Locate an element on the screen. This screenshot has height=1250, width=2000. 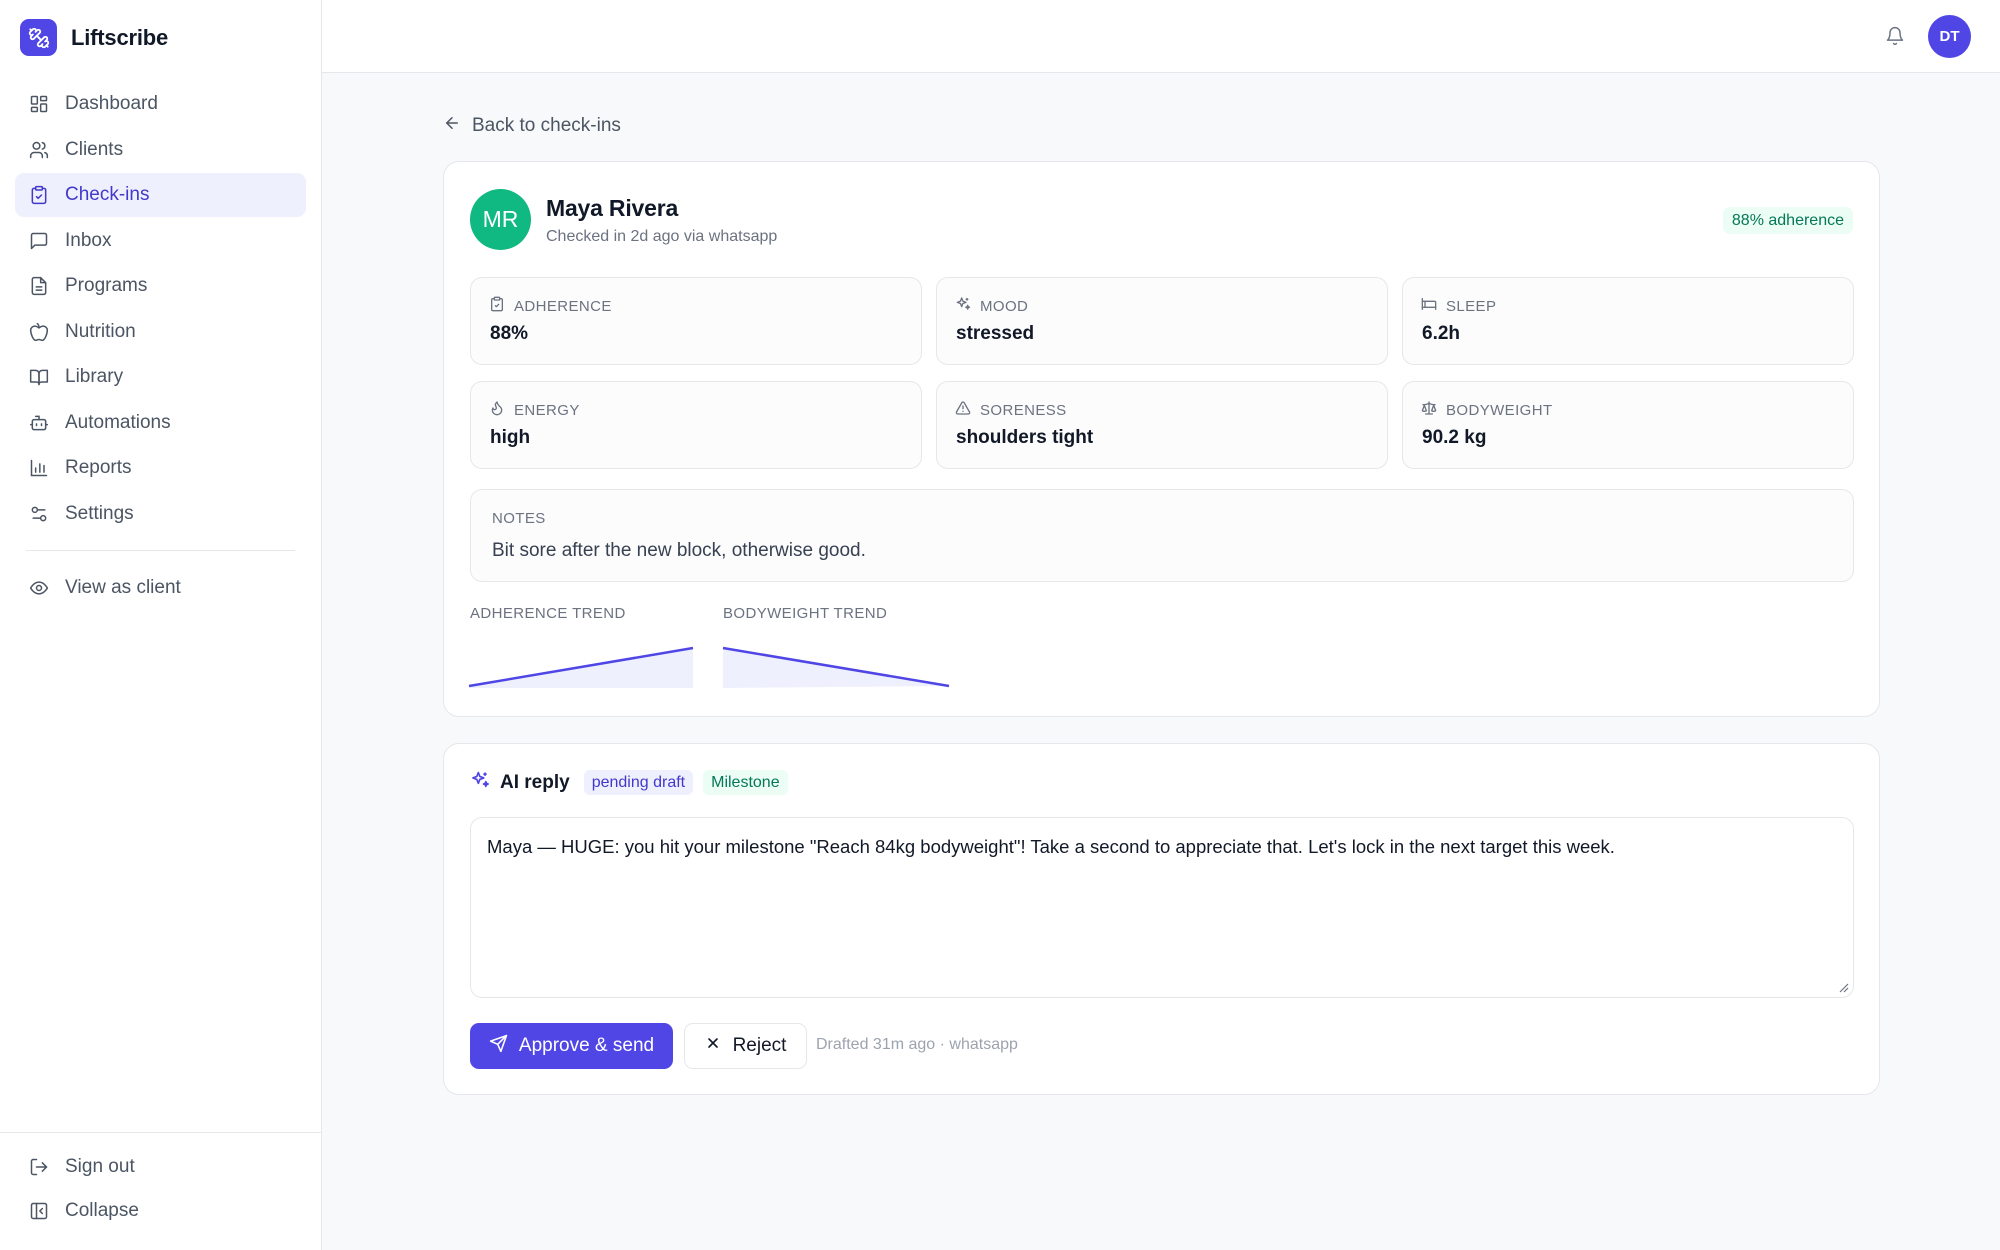
warning-icon is located at coordinates (963, 410).